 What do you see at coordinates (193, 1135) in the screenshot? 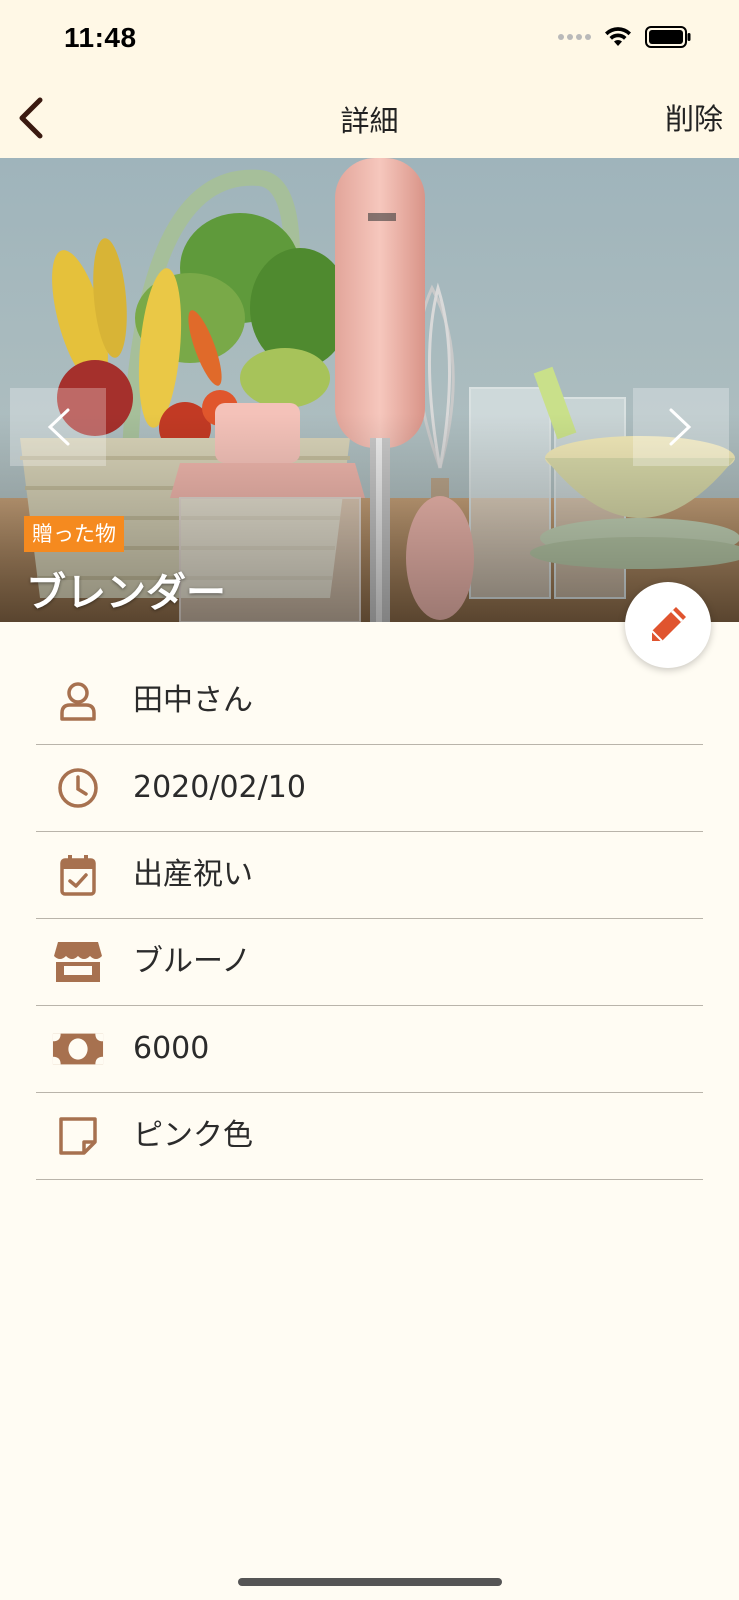
I see `memo-text: ピンク色` at bounding box center [193, 1135].